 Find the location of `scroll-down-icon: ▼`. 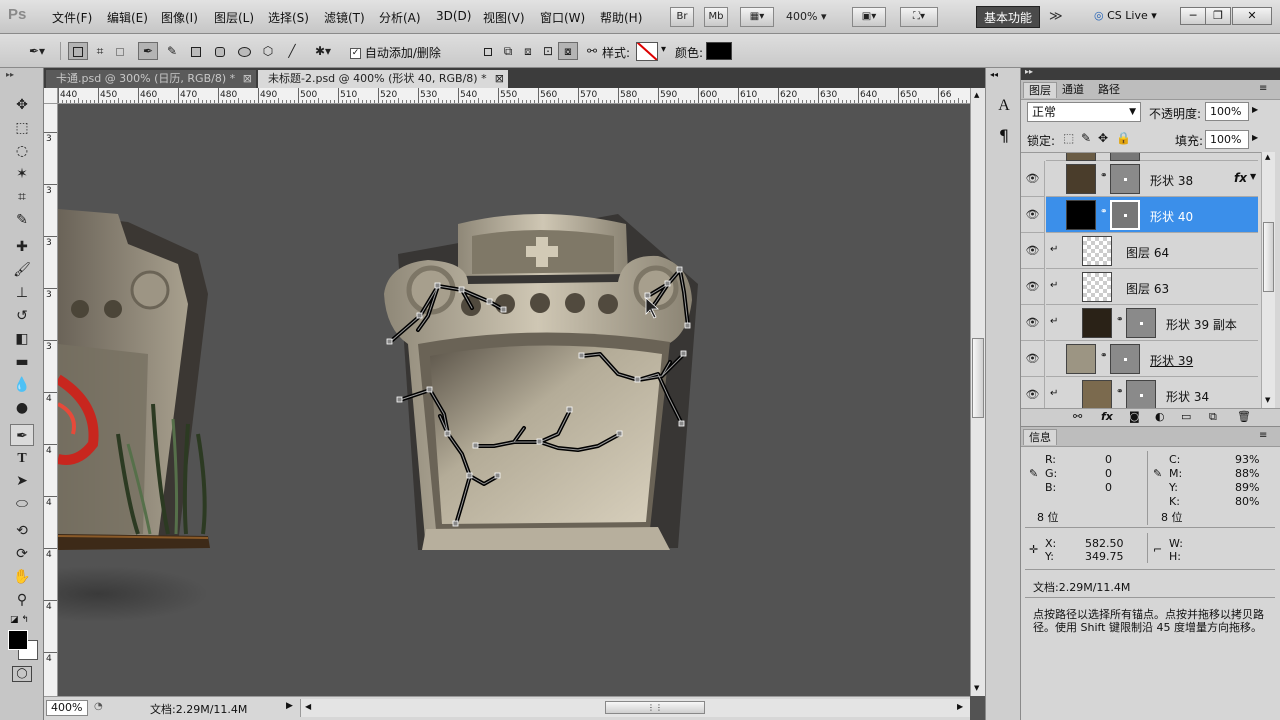

scroll-down-icon: ▼ is located at coordinates (1267, 400).